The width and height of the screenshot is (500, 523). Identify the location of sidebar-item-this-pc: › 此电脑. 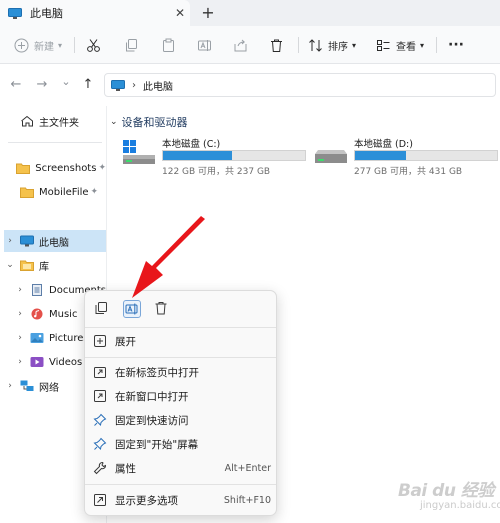
(55, 241).